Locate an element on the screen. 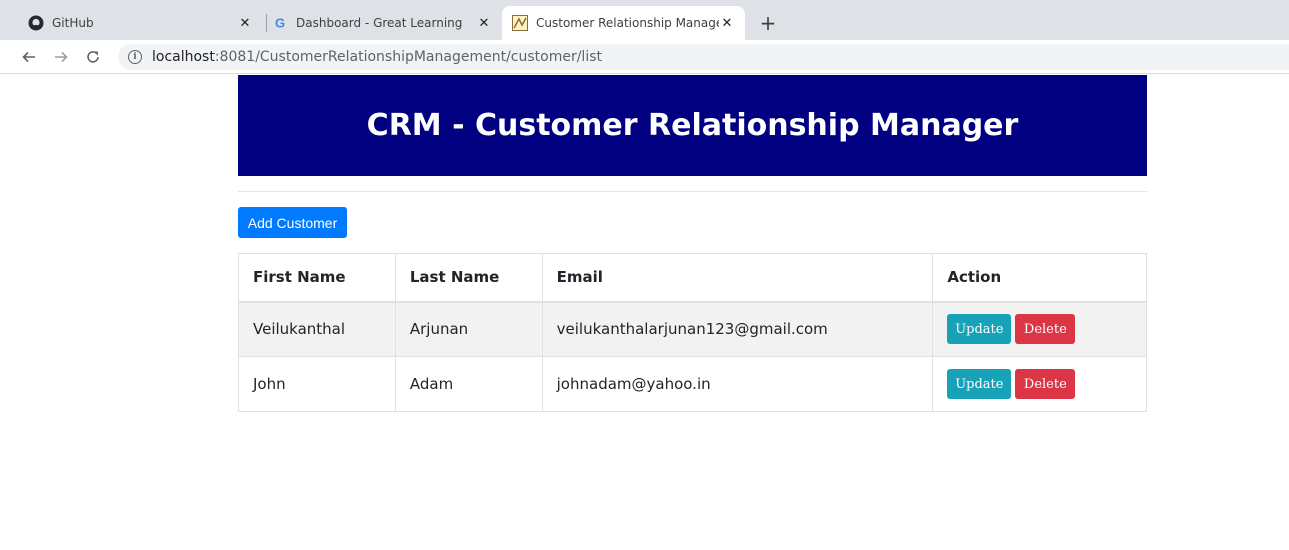 This screenshot has width=1289, height=550. forward-arrow-icon is located at coordinates (61, 57).